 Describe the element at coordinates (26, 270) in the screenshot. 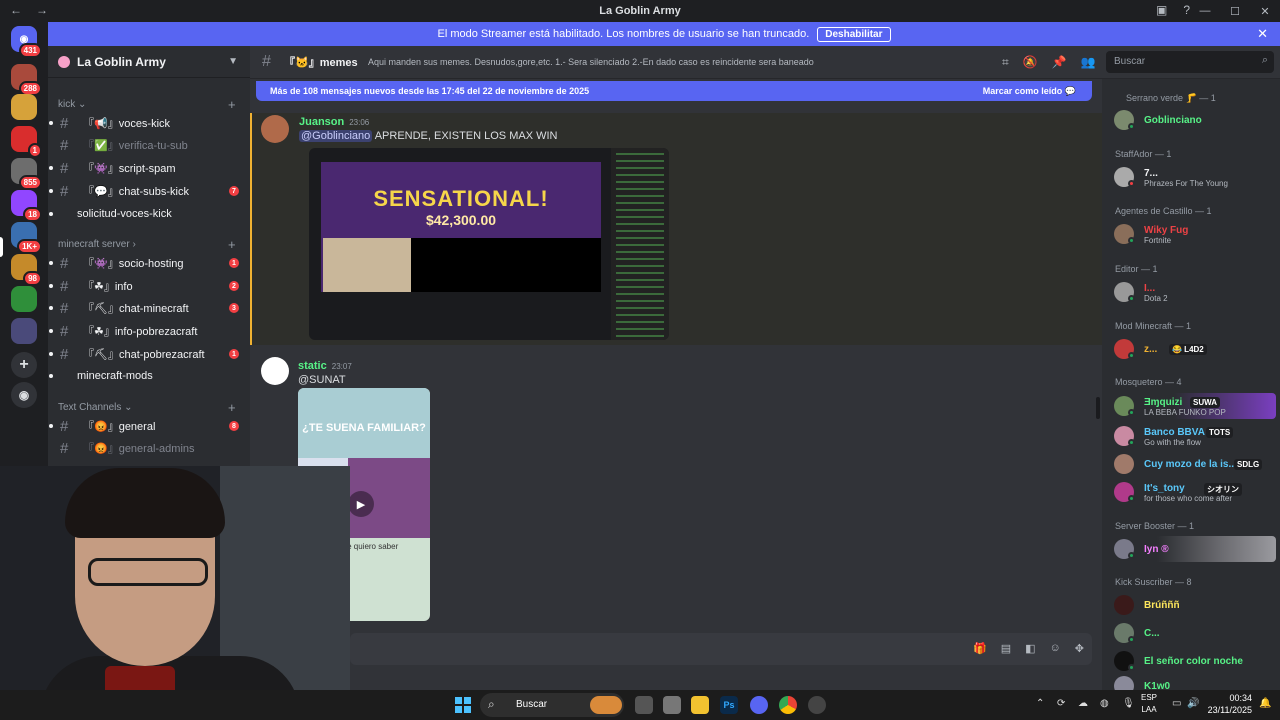

I see `server-icon: 98` at that location.